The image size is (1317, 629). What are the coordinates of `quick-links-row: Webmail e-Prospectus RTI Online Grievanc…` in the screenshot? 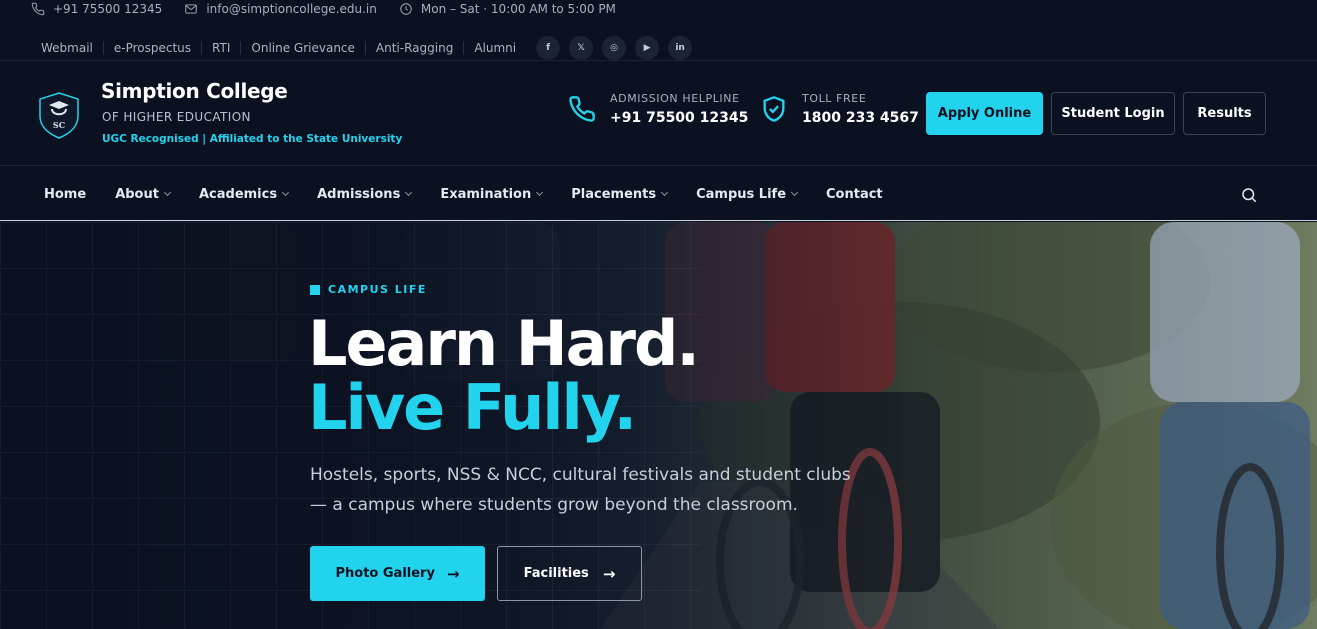 It's located at (362, 48).